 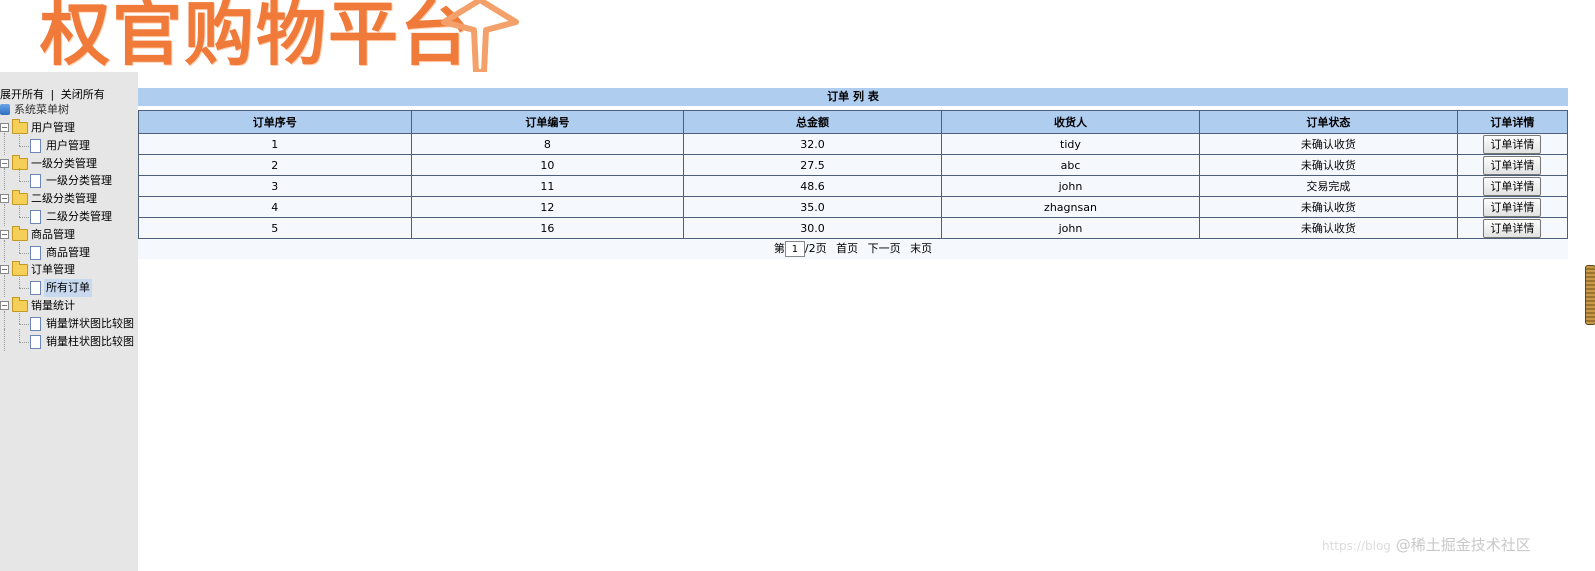 I want to click on cell-total: 48.6, so click(x=812, y=186).